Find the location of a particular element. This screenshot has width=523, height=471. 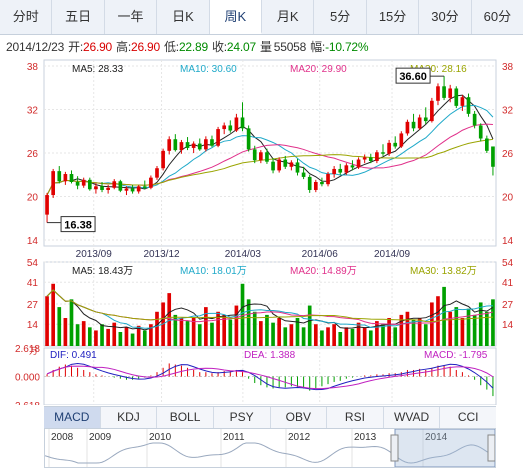

navigator-year-label: 2008 is located at coordinates (62, 437).